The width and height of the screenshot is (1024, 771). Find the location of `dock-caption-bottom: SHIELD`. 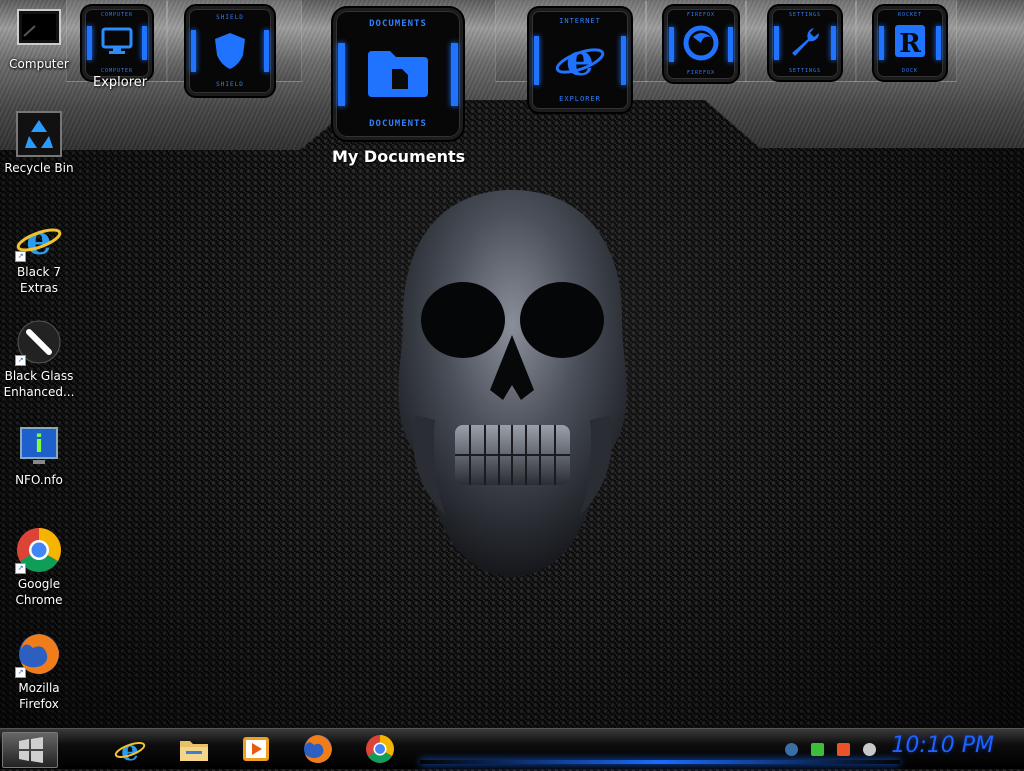

dock-caption-bottom: SHIELD is located at coordinates (230, 84).